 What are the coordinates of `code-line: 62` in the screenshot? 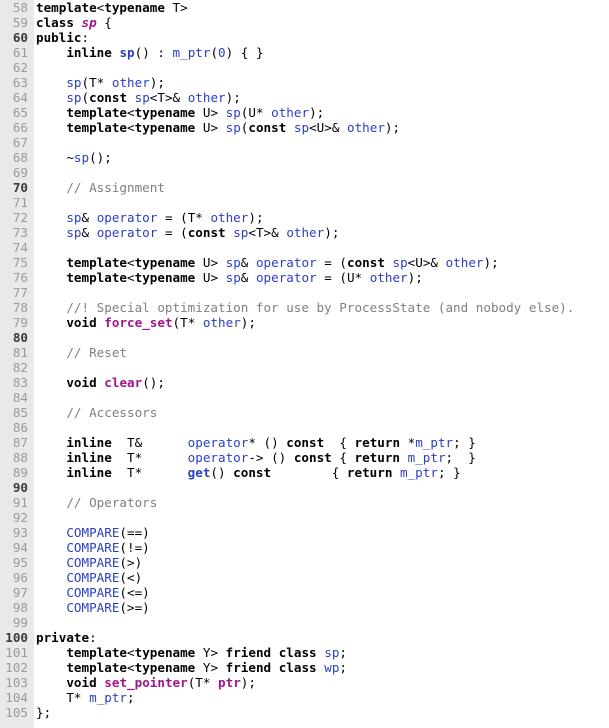 It's located at (304, 67).